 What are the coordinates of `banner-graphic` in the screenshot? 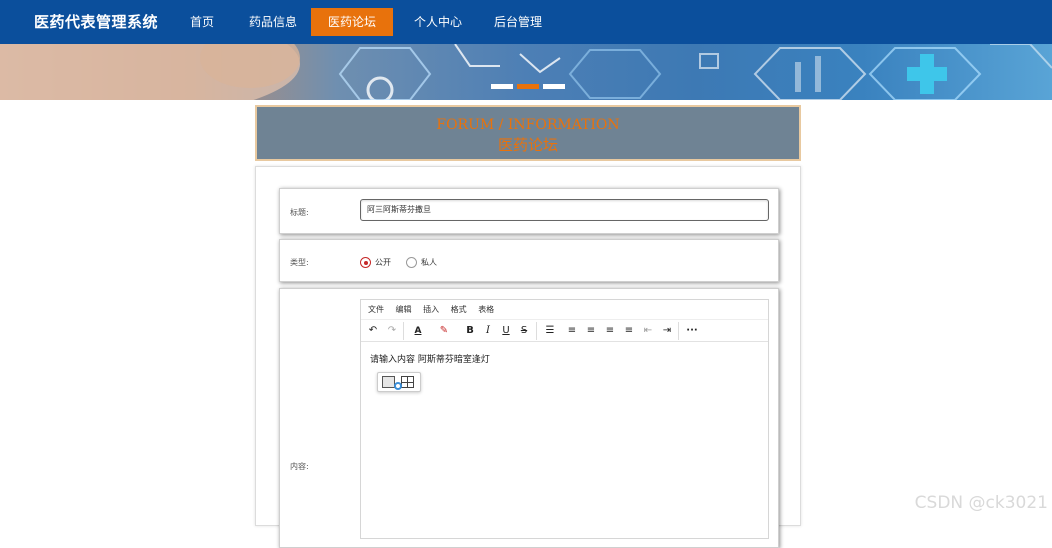 It's located at (526, 72).